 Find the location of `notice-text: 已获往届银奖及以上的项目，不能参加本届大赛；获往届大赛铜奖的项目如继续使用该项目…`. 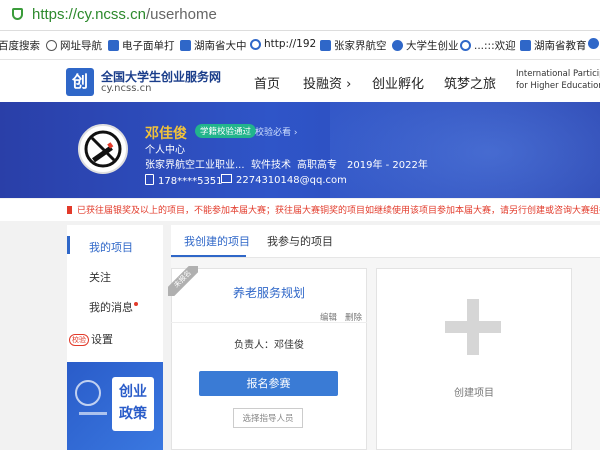

notice-text: 已获往届银奖及以上的项目，不能参加本届大赛；获往届大赛铜奖的项目如继续使用该项目… is located at coordinates (338, 211).